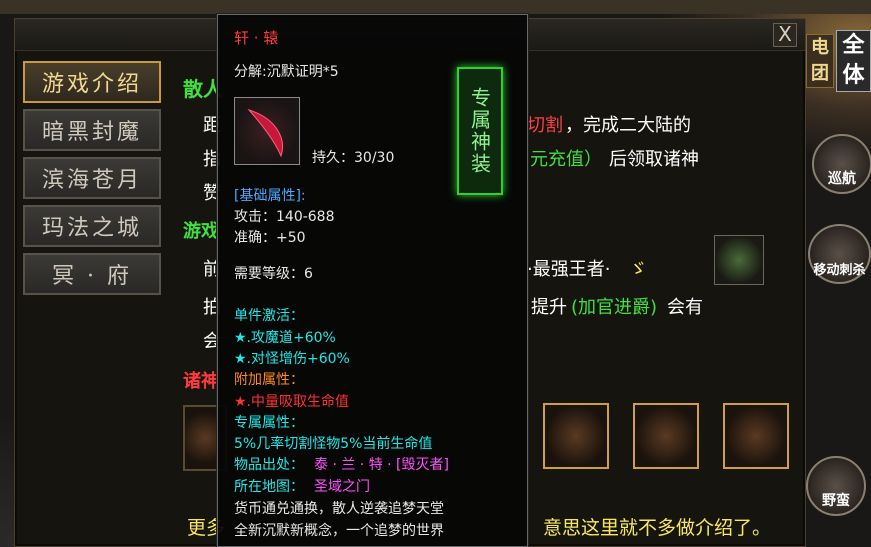 The height and width of the screenshot is (547, 871). What do you see at coordinates (342, 487) in the screenshot?
I see `map-value: 圣域之门` at bounding box center [342, 487].